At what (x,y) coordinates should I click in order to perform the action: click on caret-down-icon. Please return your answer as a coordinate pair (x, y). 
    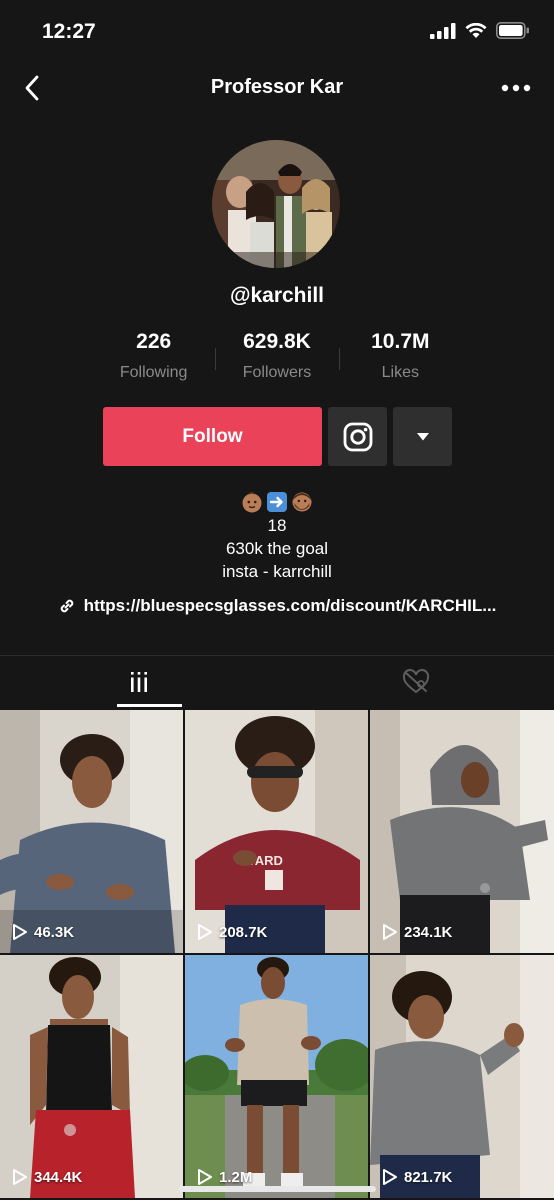
    Looking at the image, I should click on (422, 436).